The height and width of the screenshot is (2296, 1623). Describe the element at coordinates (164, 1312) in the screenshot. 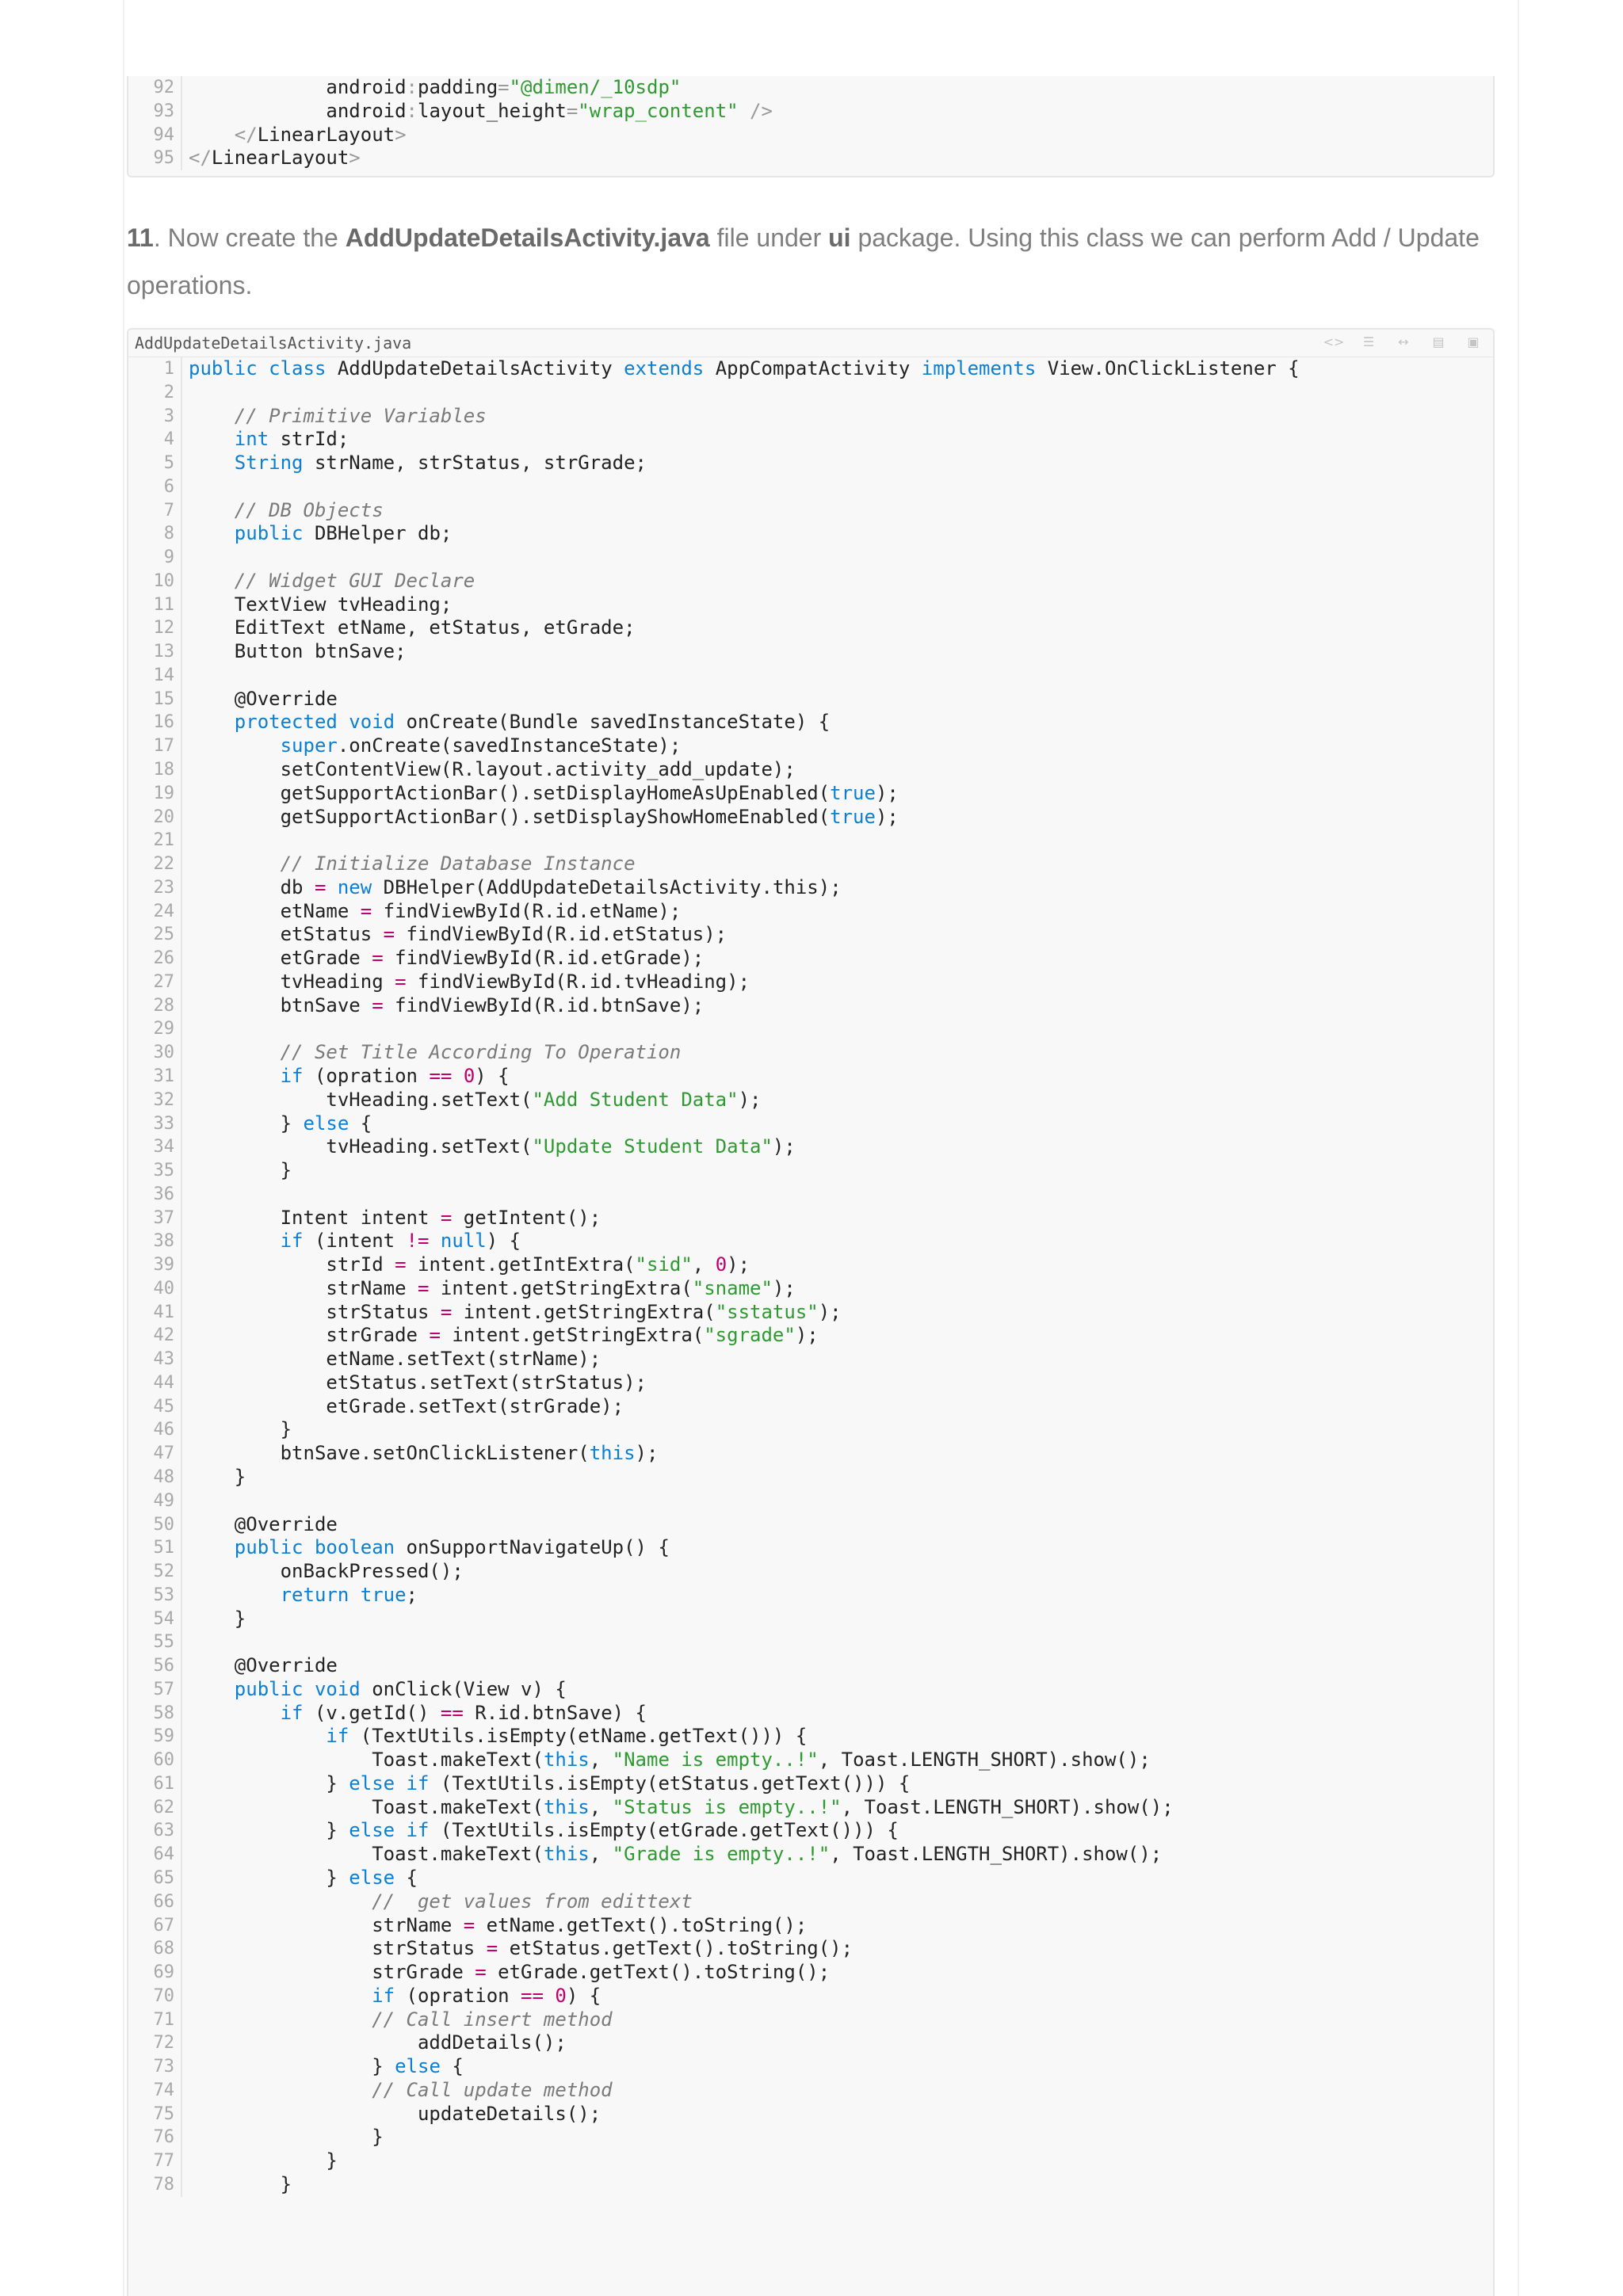

I see `line-number: 41` at that location.